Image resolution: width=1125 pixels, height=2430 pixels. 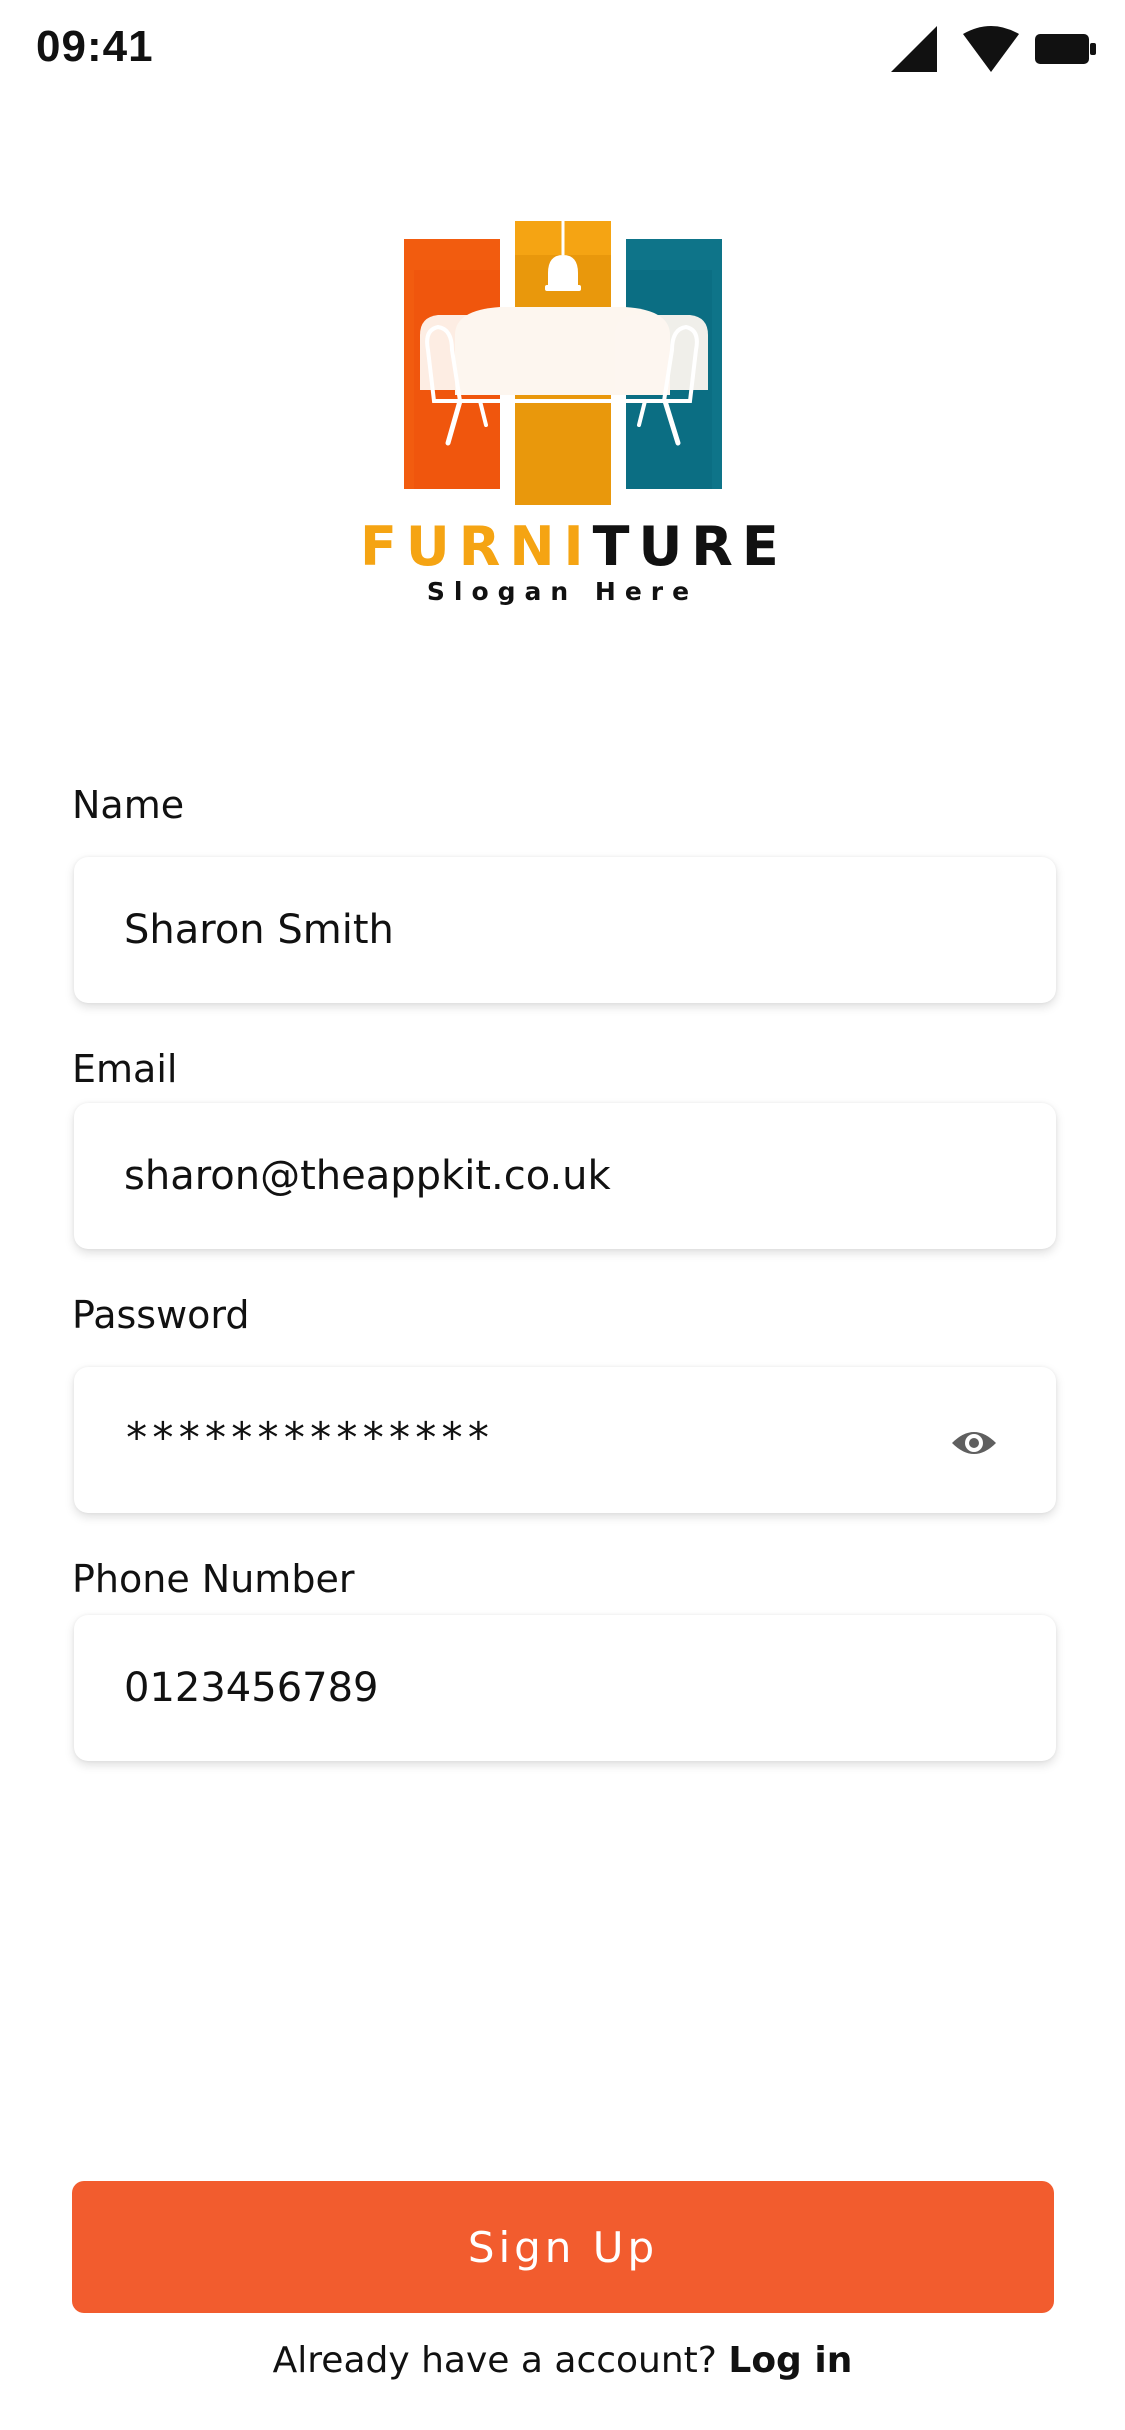 What do you see at coordinates (562, 50) in the screenshot?
I see `status-bar: 09:41` at bounding box center [562, 50].